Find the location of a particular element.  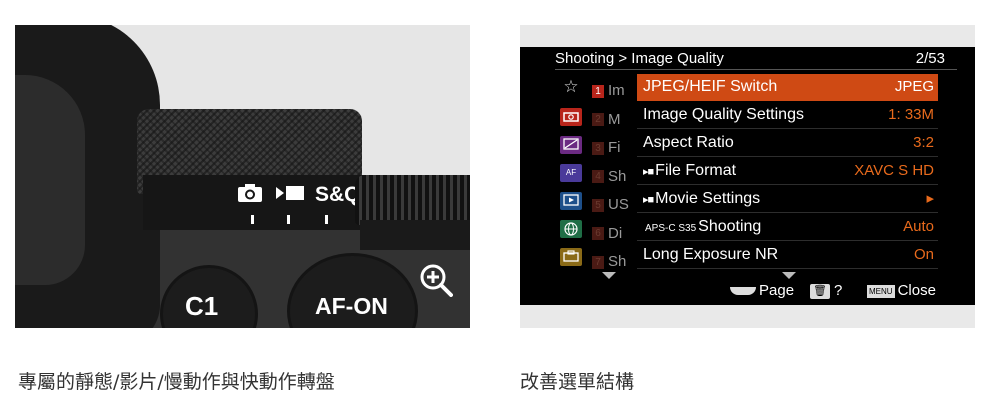

right-caption: 改善選單結構 is located at coordinates (577, 382).